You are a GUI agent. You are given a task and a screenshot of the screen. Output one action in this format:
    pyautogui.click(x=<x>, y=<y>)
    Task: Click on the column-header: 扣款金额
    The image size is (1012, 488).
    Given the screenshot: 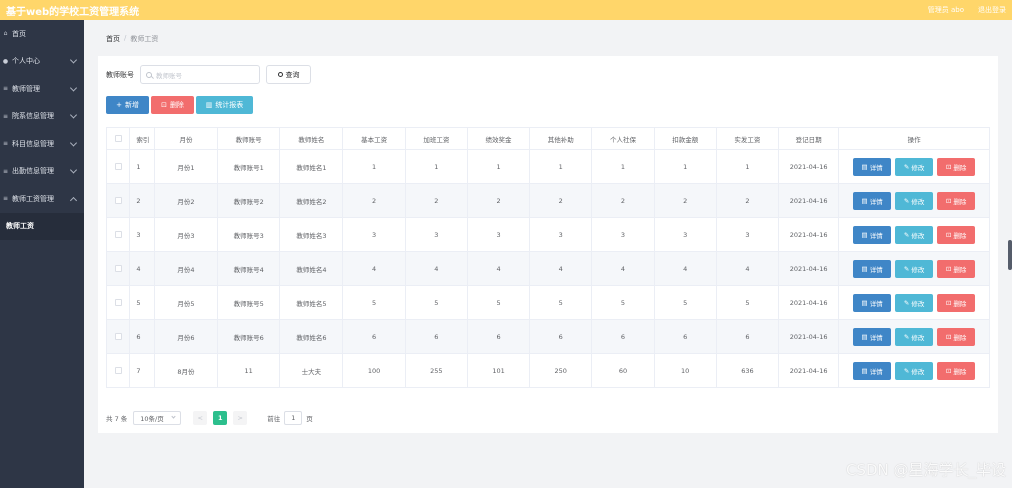 What is the action you would take?
    pyautogui.click(x=685, y=139)
    